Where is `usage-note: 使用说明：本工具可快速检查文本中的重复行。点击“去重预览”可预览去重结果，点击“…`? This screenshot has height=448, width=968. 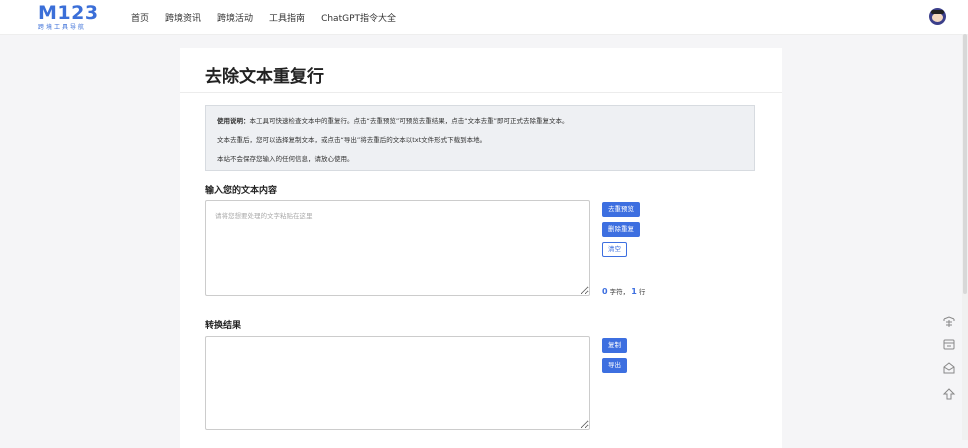
usage-note: 使用说明：本工具可快速检查文本中的重复行。点击“去重预览”可预览去重结果，点击“… is located at coordinates (480, 138).